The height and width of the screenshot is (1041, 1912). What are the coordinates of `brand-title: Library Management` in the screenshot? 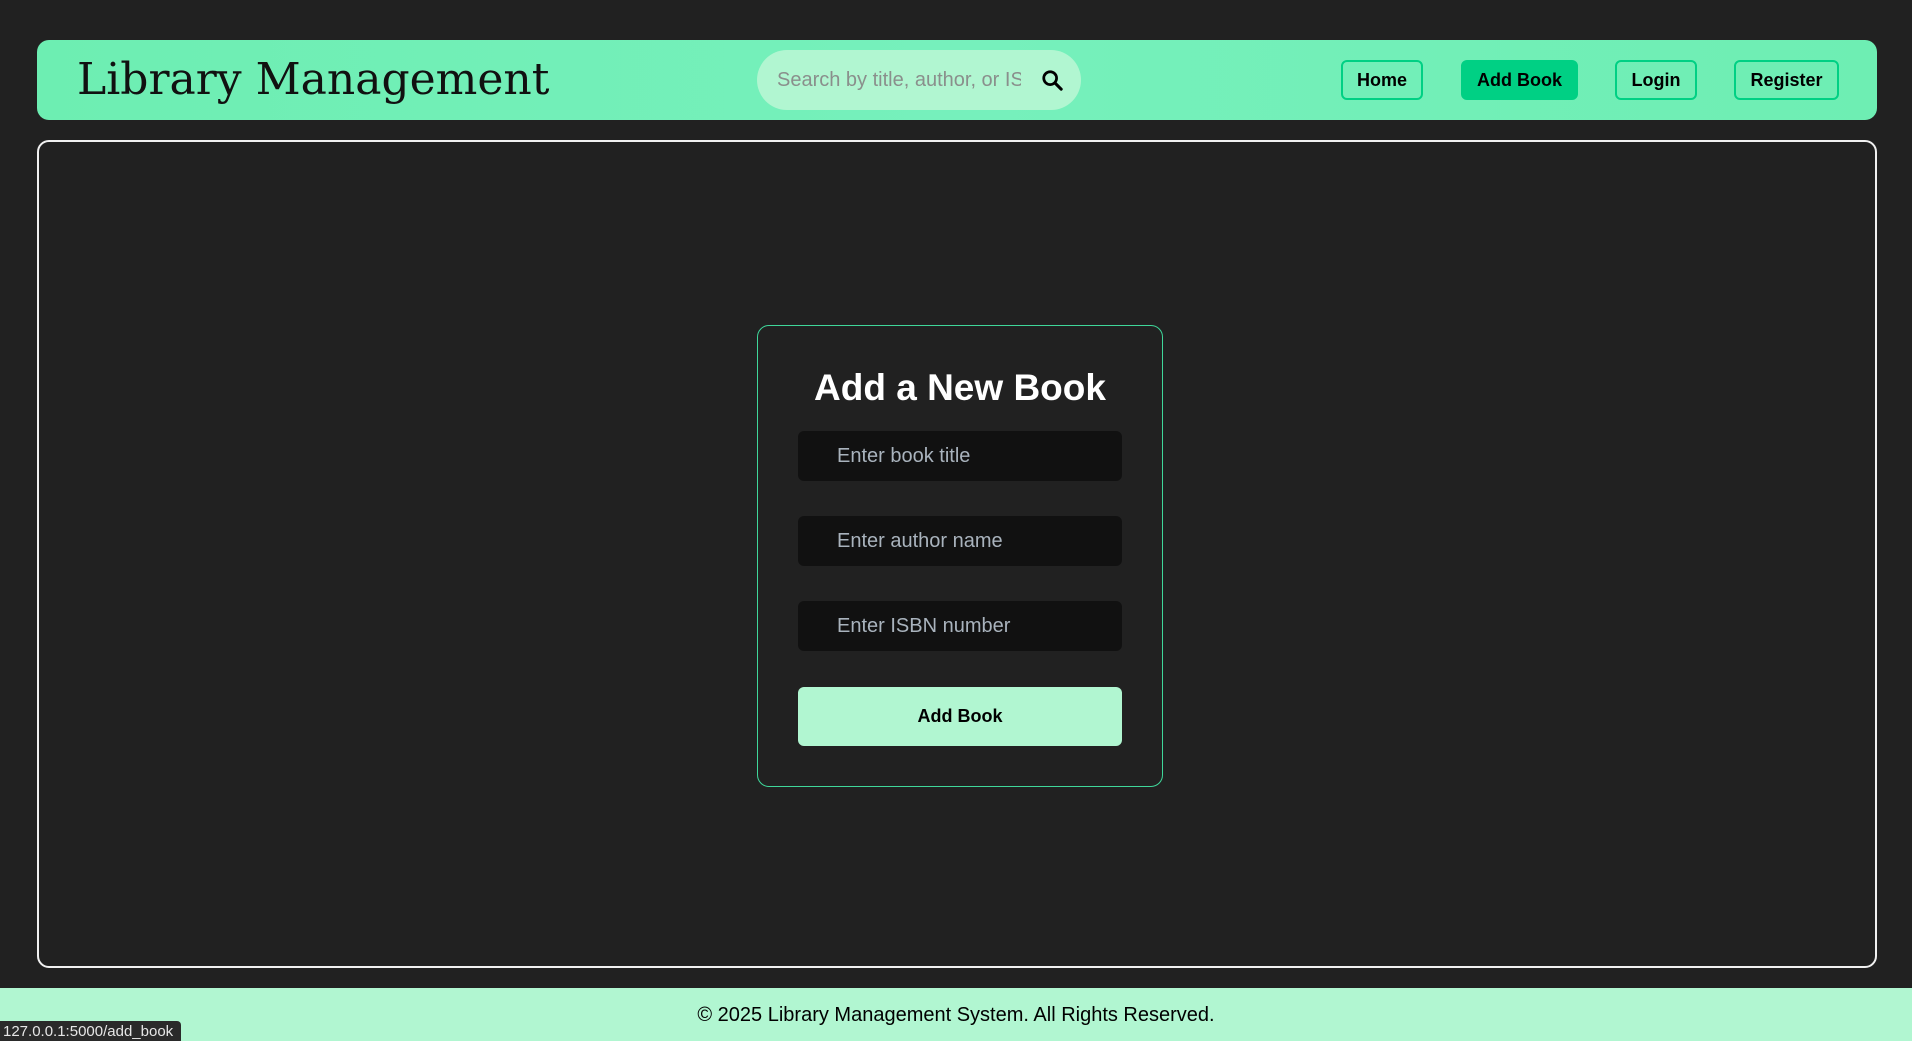 It's located at (313, 79).